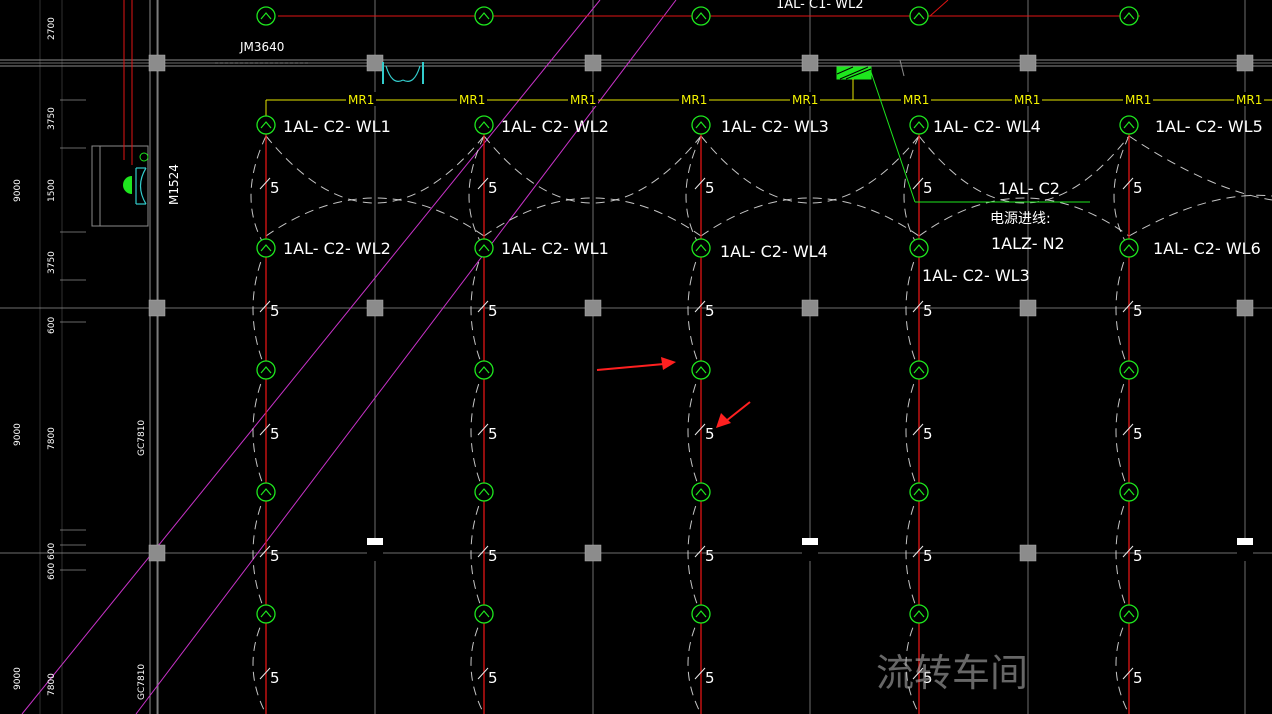 The width and height of the screenshot is (1272, 714). Describe the element at coordinates (174, 184) in the screenshot. I see `door-label: M1524` at that location.